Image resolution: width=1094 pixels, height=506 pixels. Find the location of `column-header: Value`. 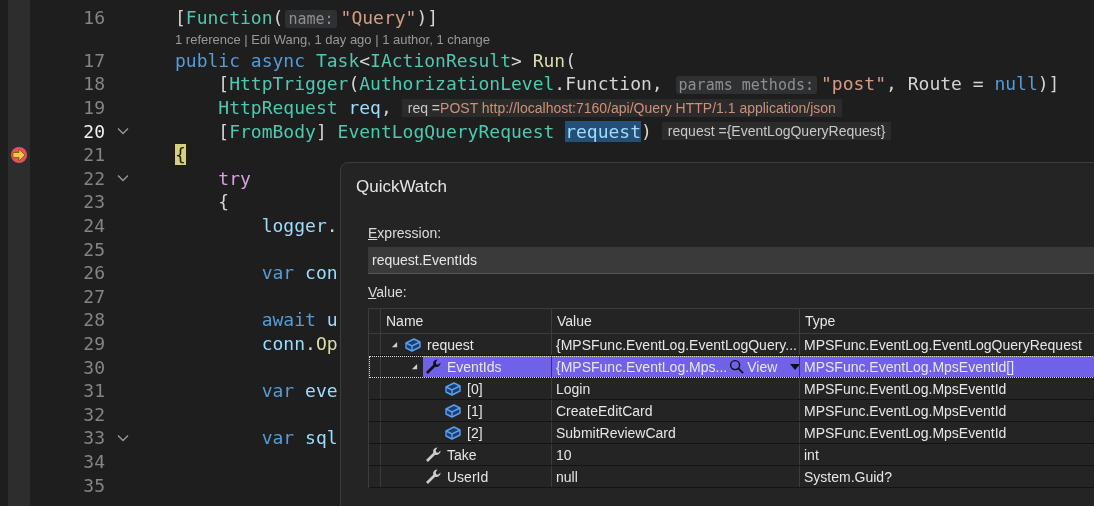

column-header: Value is located at coordinates (676, 321).